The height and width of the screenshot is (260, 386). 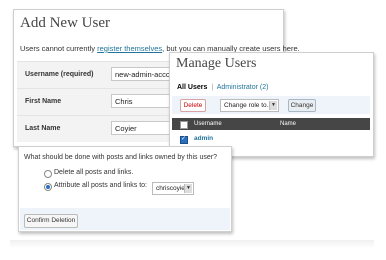 I want to click on change-button: Change, so click(x=302, y=105).